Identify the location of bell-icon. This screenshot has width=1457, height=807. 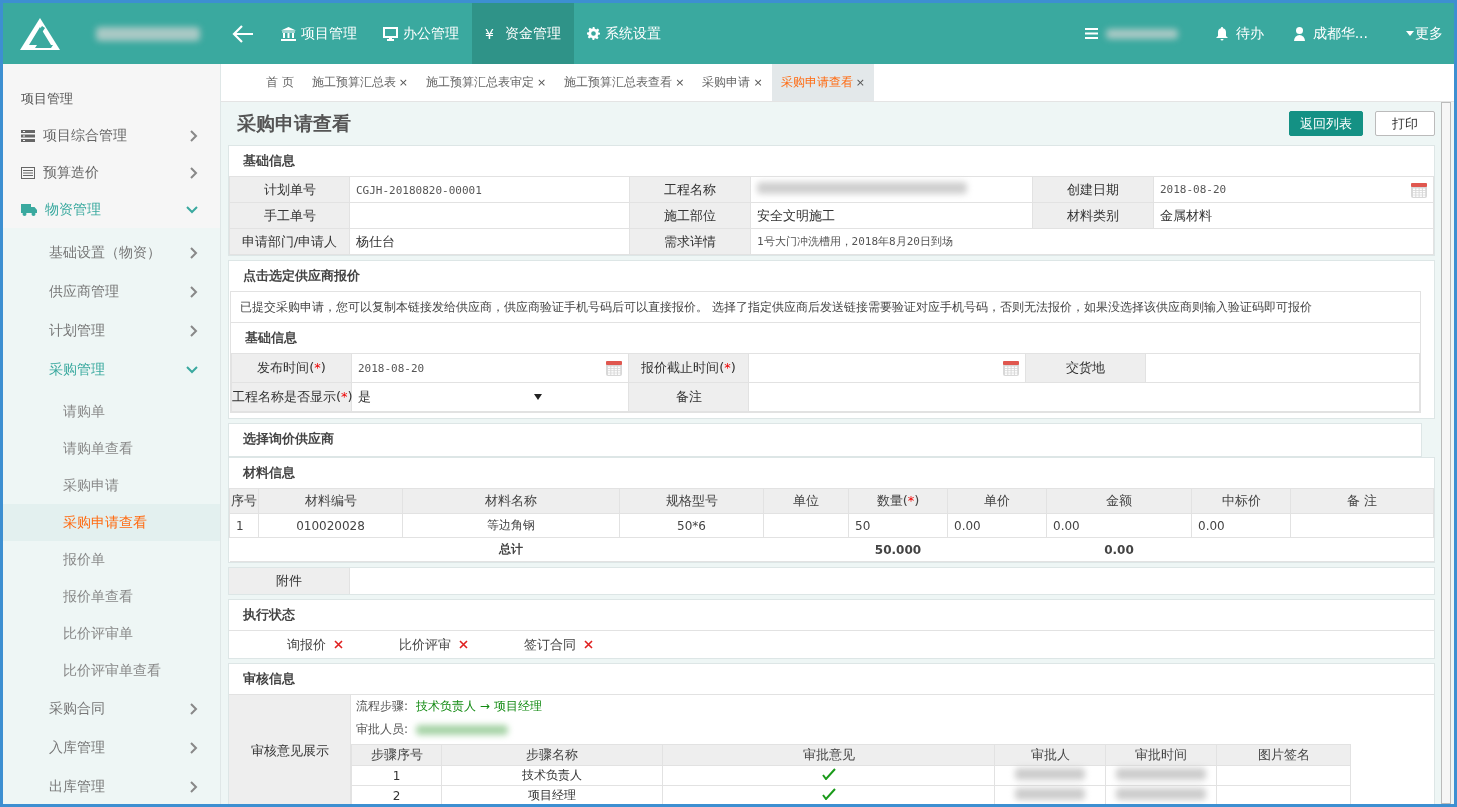
(1221, 33).